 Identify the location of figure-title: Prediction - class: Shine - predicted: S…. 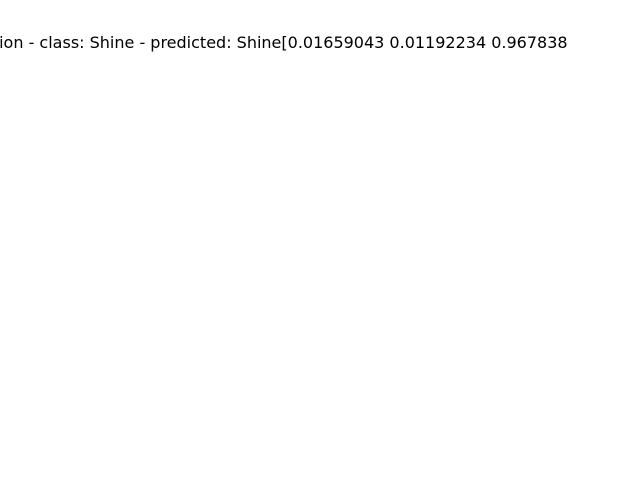
(284, 42).